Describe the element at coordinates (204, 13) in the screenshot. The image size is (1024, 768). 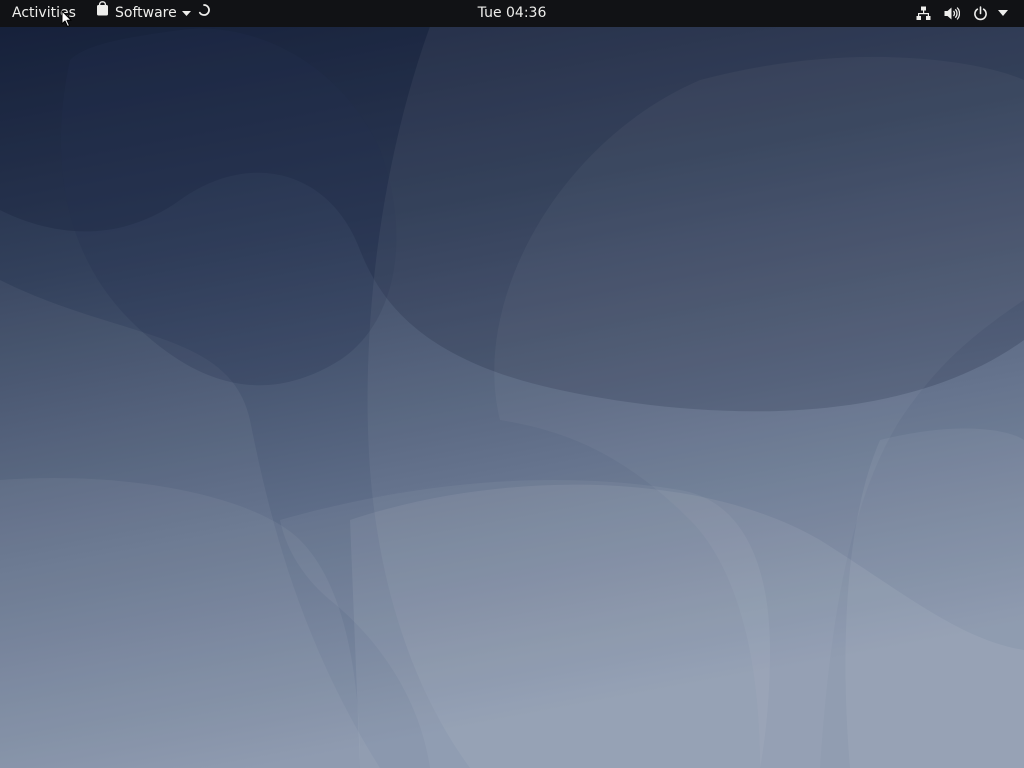
I see `loading-spinner-icon` at that location.